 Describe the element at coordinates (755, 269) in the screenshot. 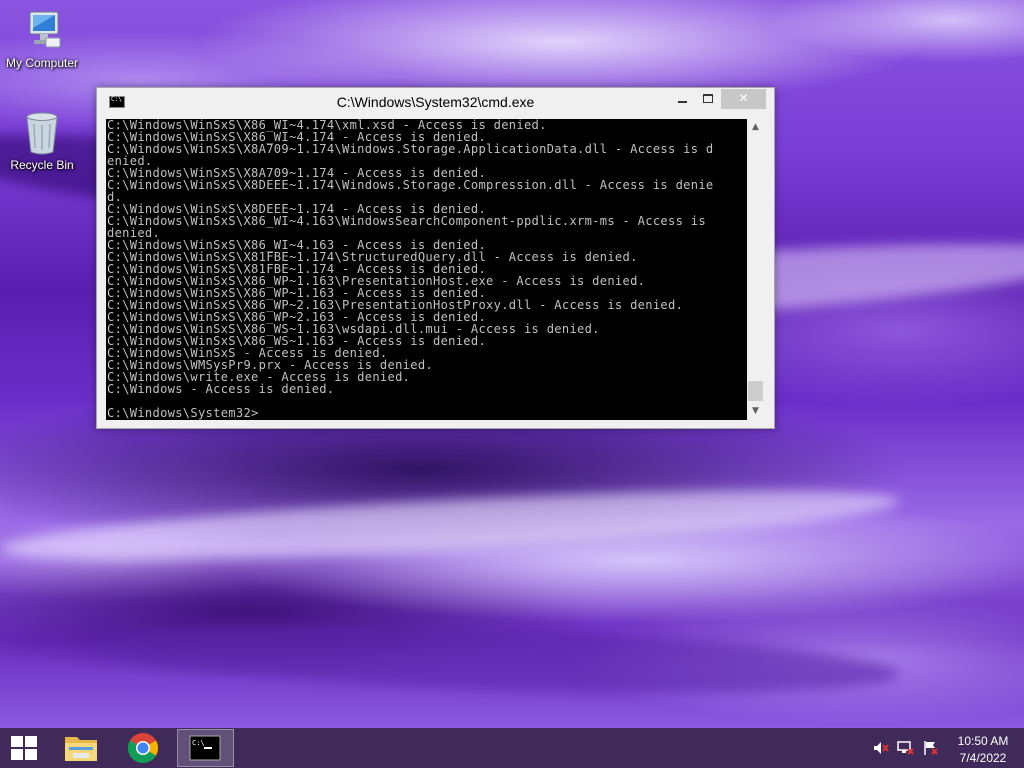

I see `vertical-scrollbar: ▲ ▼` at that location.